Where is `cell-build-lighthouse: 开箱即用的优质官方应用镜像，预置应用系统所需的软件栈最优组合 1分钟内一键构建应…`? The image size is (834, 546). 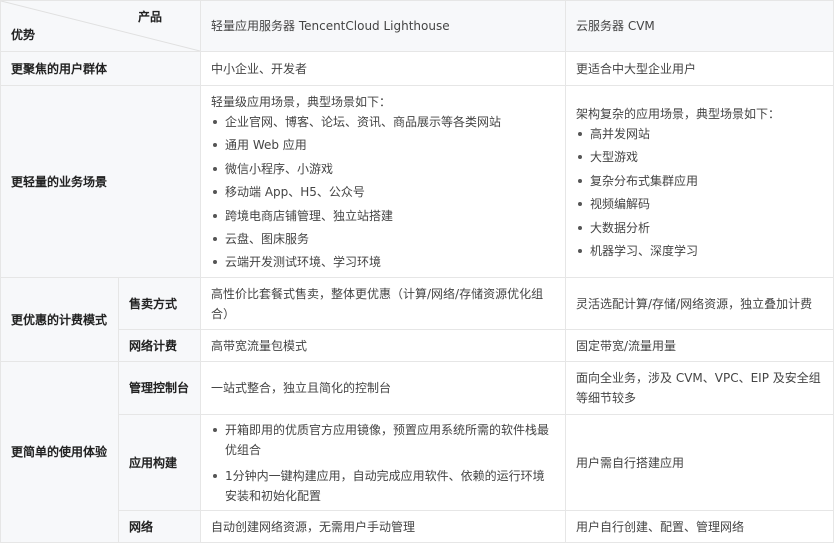
cell-build-lighthouse: 开箱即用的优质官方应用镜像，预置应用系统所需的软件栈最优组合 1分钟内一键构建应… is located at coordinates (383, 462).